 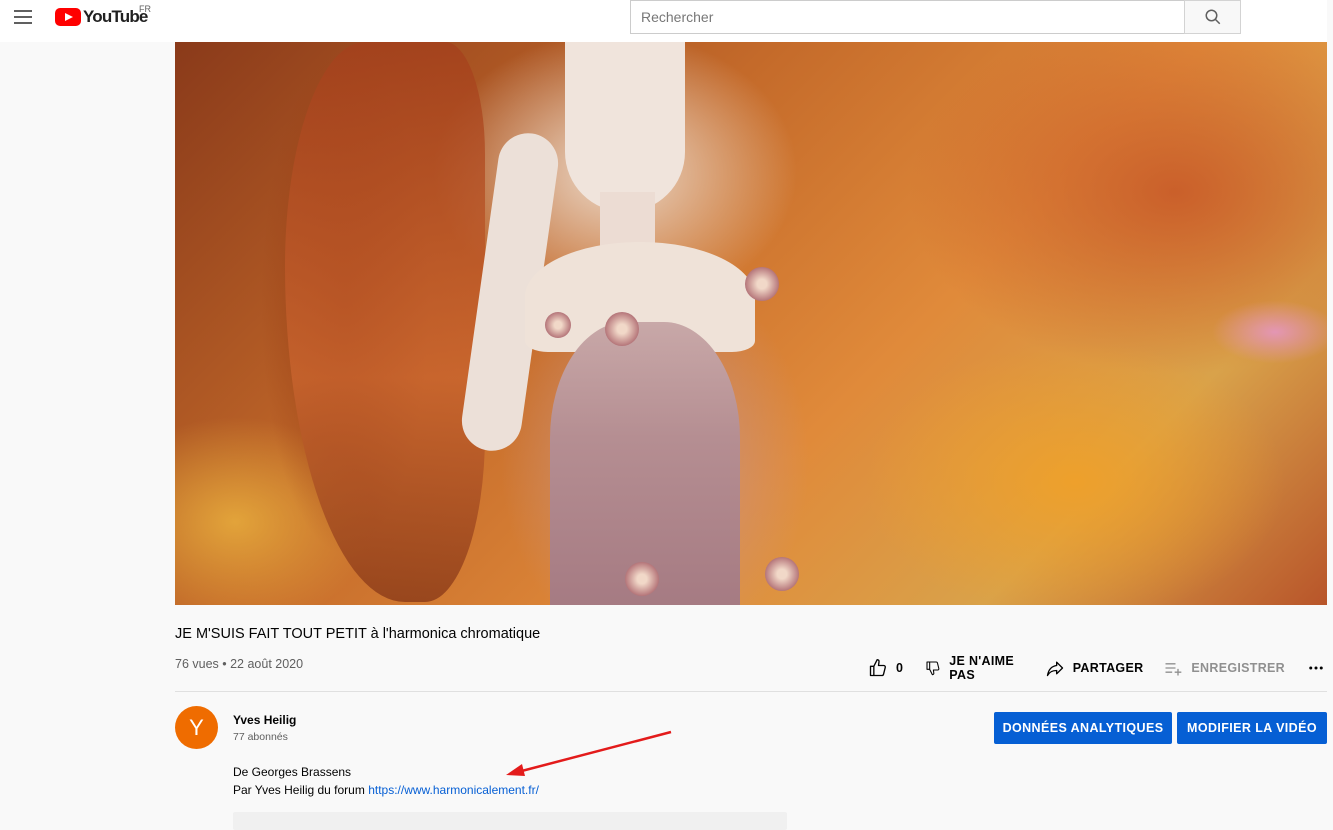 I want to click on share-arrow-icon, so click(x=1054, y=669).